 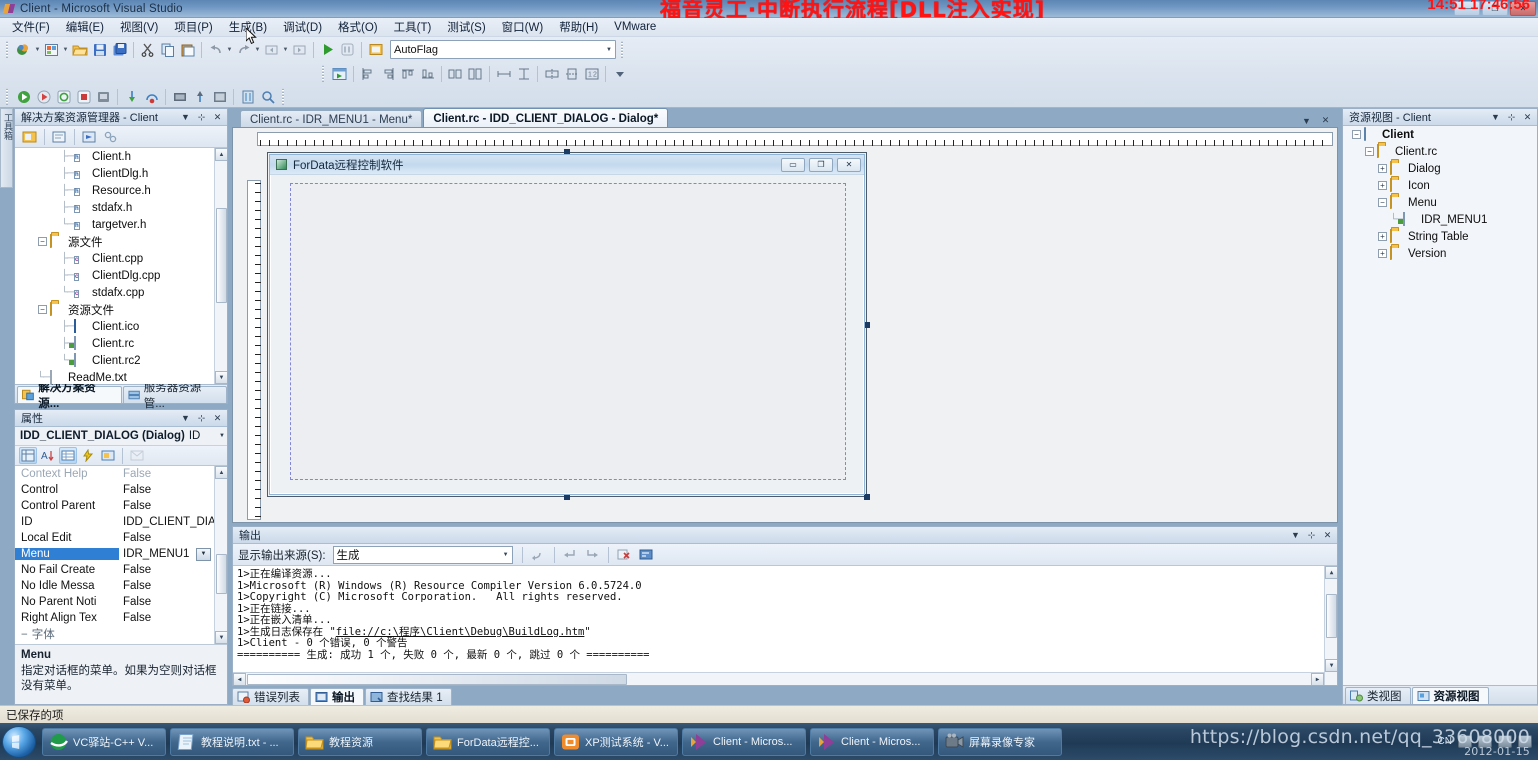 What do you see at coordinates (121, 474) in the screenshot?
I see `property-row: Context Help False` at bounding box center [121, 474].